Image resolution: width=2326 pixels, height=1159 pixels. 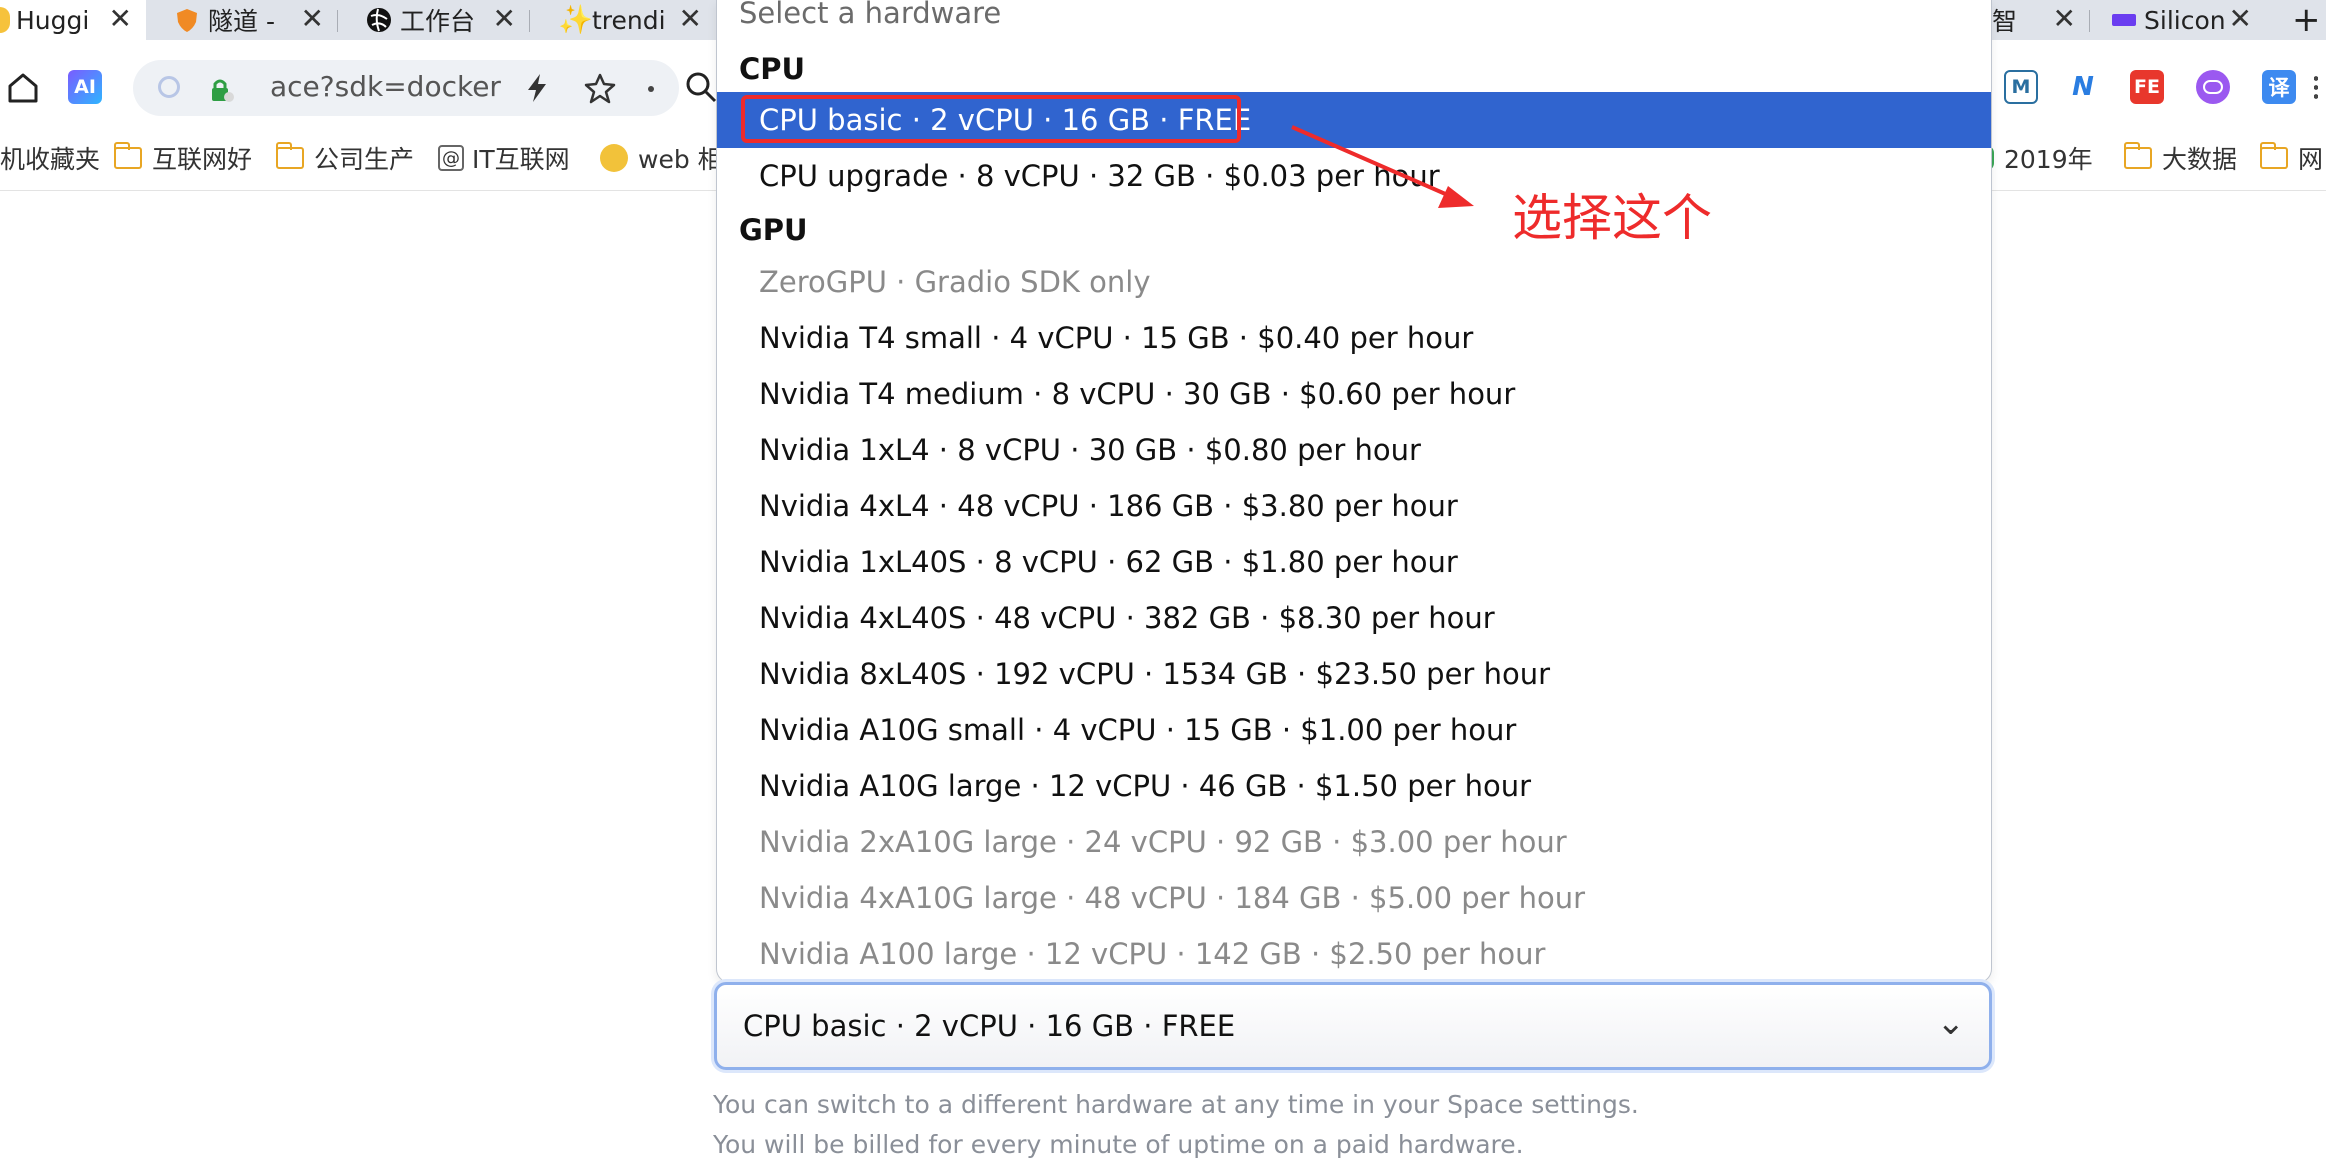 I want to click on bookmark-item: @ IT互联网, so click(x=504, y=158).